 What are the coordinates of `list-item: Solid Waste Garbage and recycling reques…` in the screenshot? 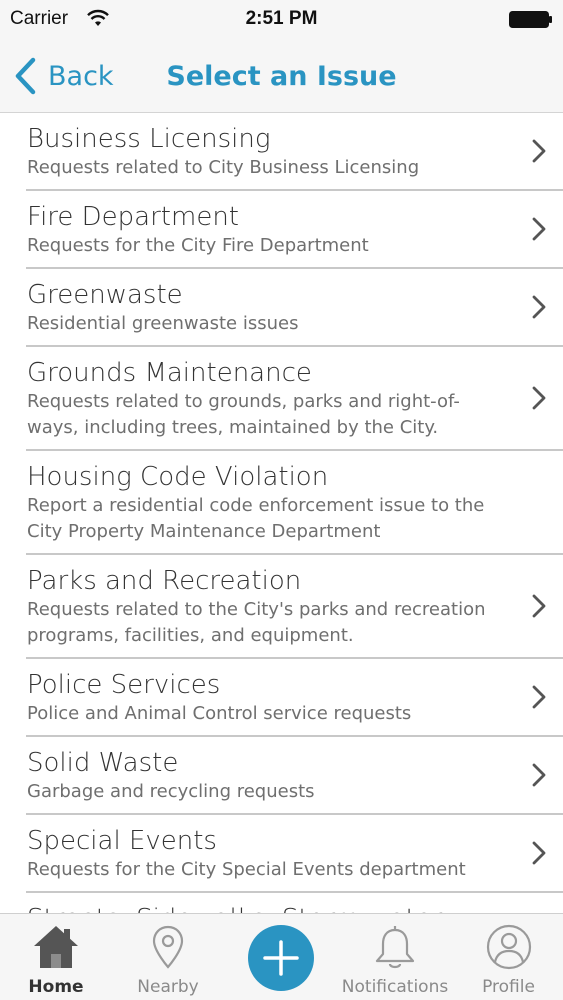 It's located at (294, 776).